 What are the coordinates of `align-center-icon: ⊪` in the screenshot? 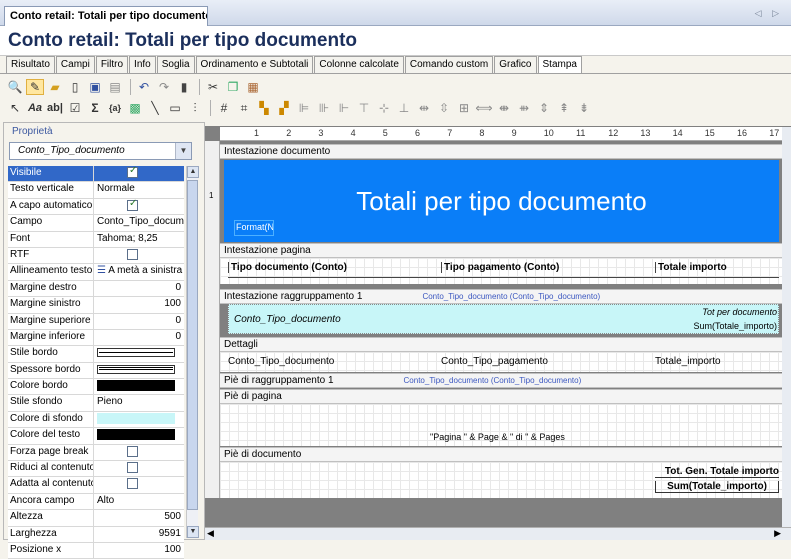 It's located at (324, 108).